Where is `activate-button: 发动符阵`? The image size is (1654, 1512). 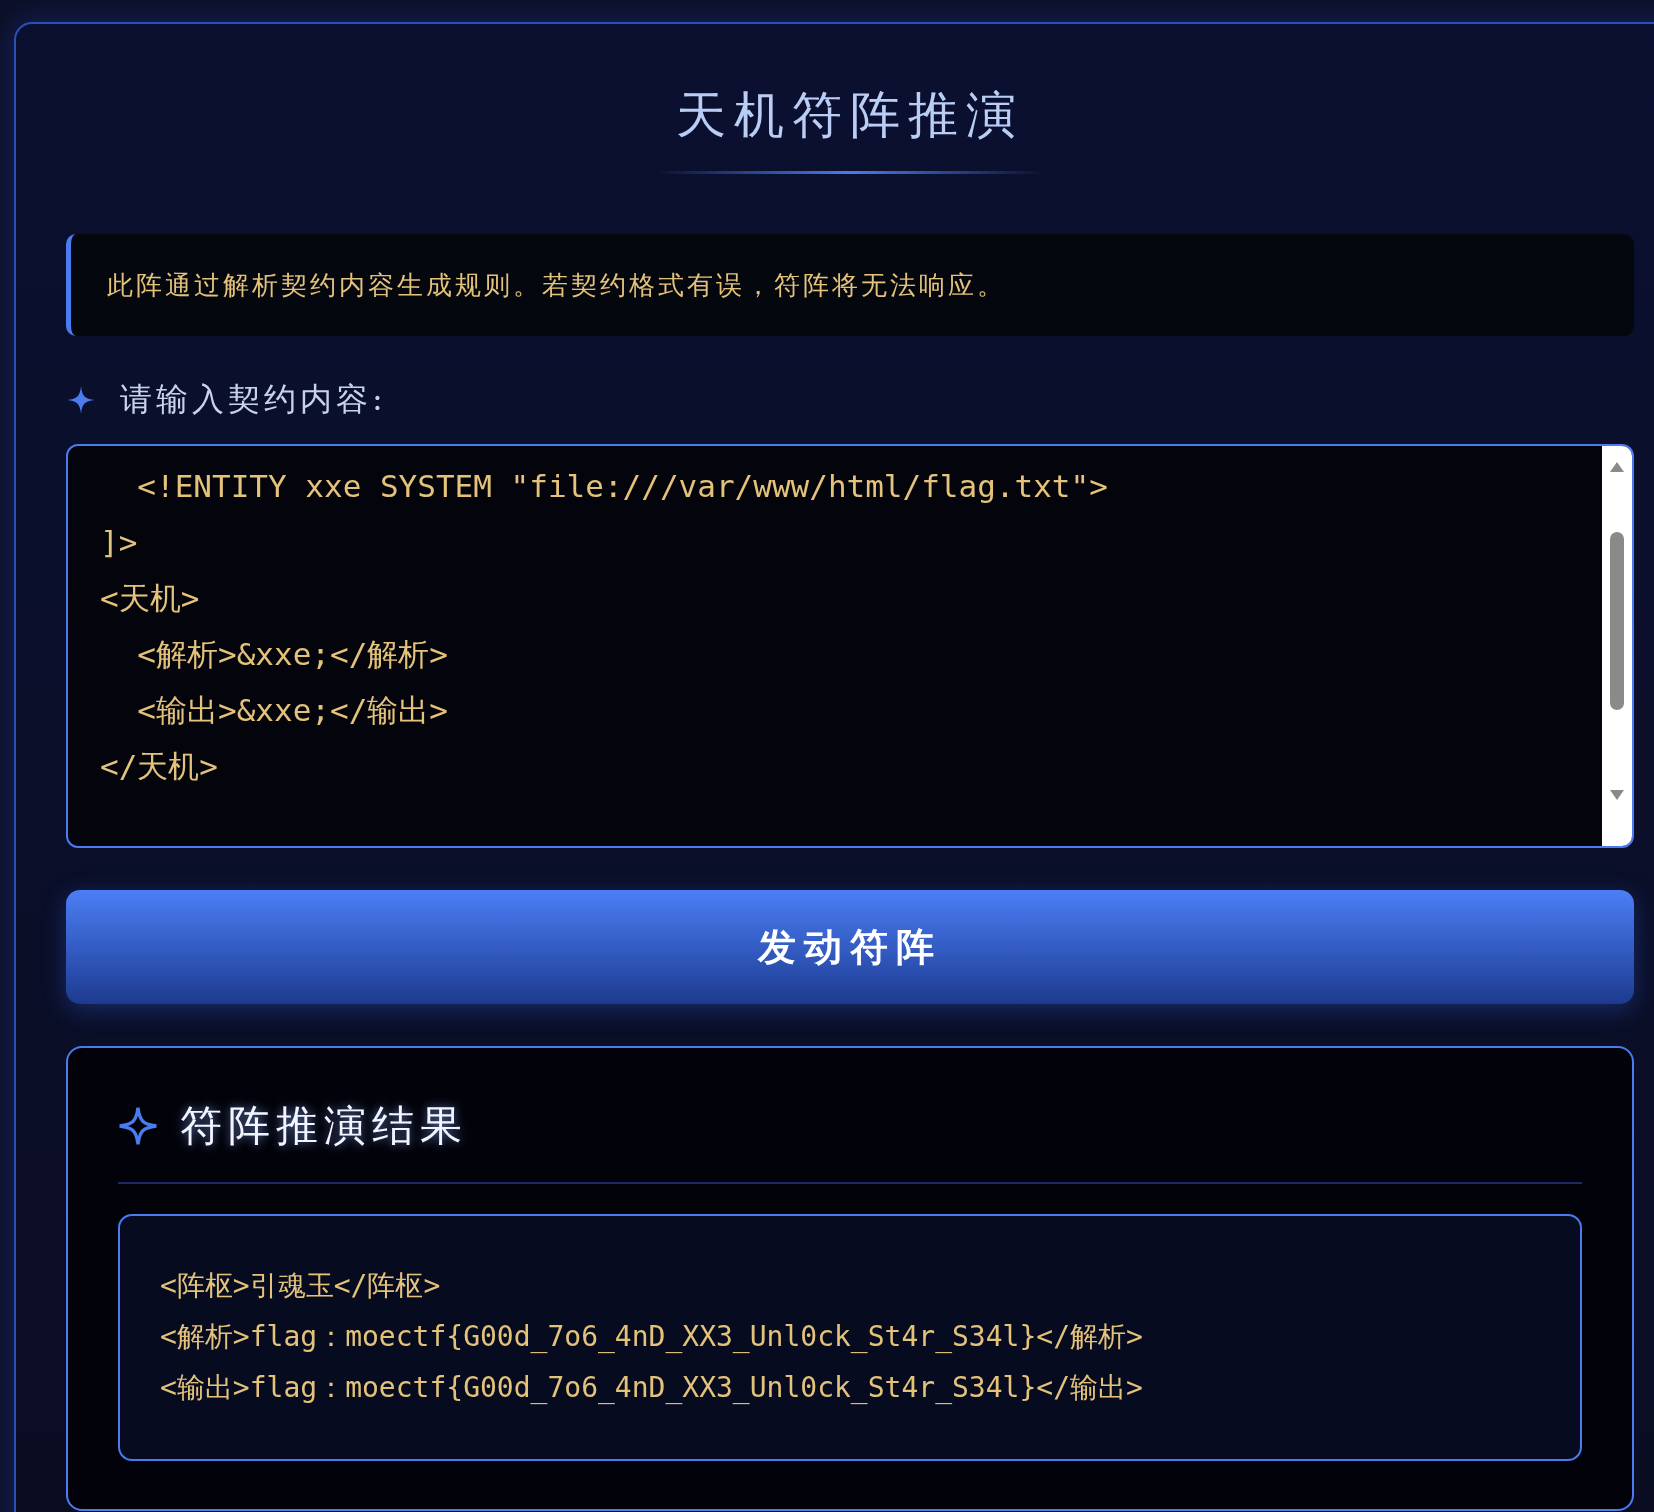 activate-button: 发动符阵 is located at coordinates (850, 947).